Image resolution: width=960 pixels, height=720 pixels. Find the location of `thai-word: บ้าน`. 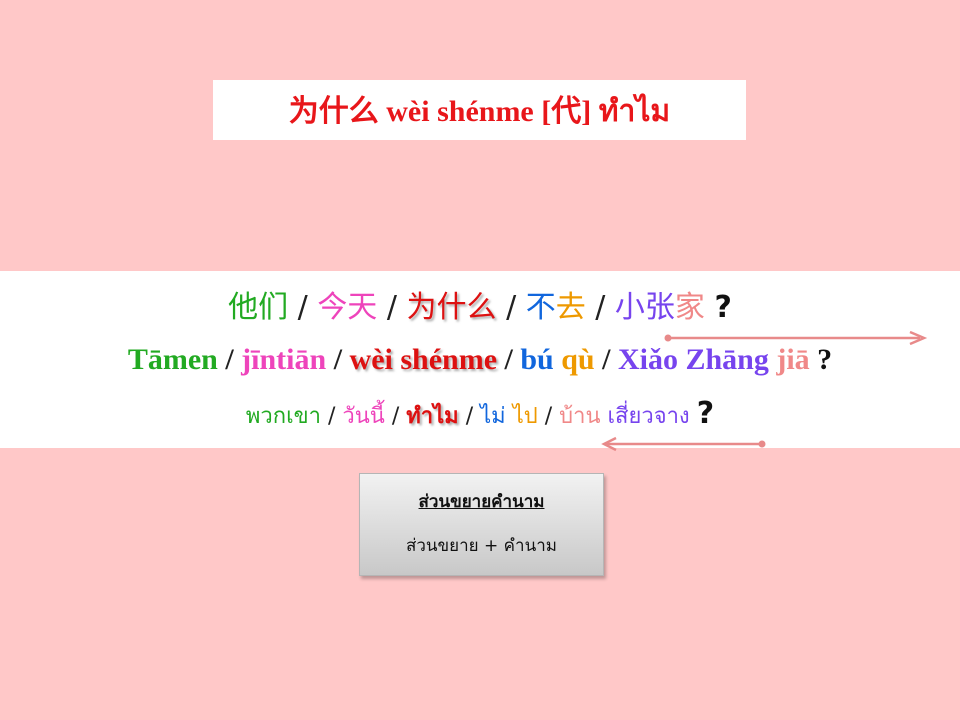

thai-word: บ้าน is located at coordinates (580, 416).